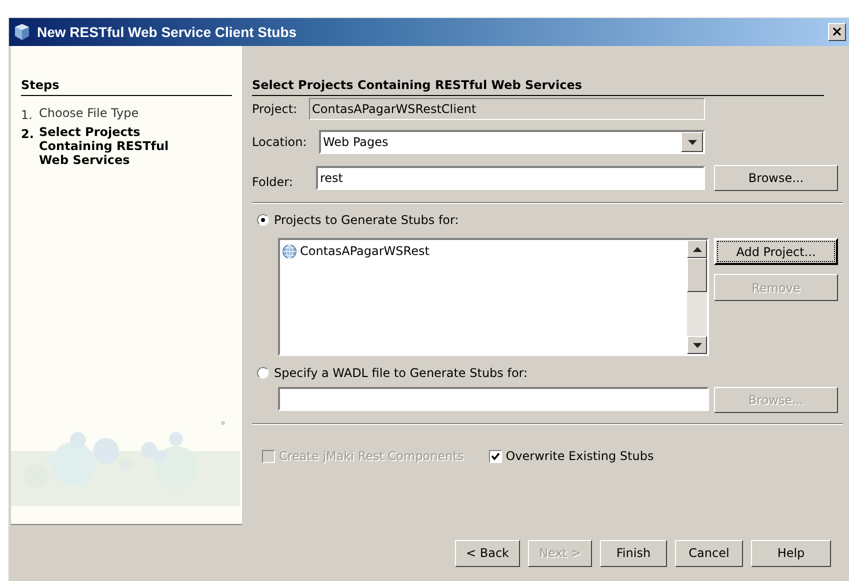 The width and height of the screenshot is (849, 581). I want to click on project-field: ContasAPagarWSRestClient, so click(507, 109).